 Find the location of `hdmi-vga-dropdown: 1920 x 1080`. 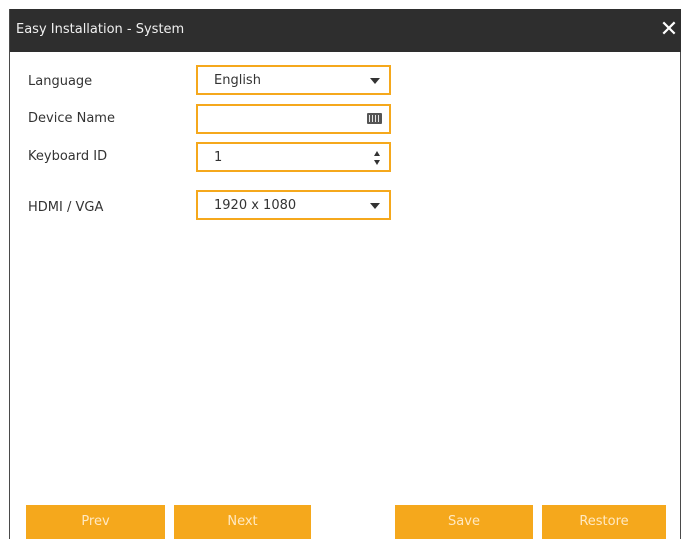

hdmi-vga-dropdown: 1920 x 1080 is located at coordinates (293, 205).